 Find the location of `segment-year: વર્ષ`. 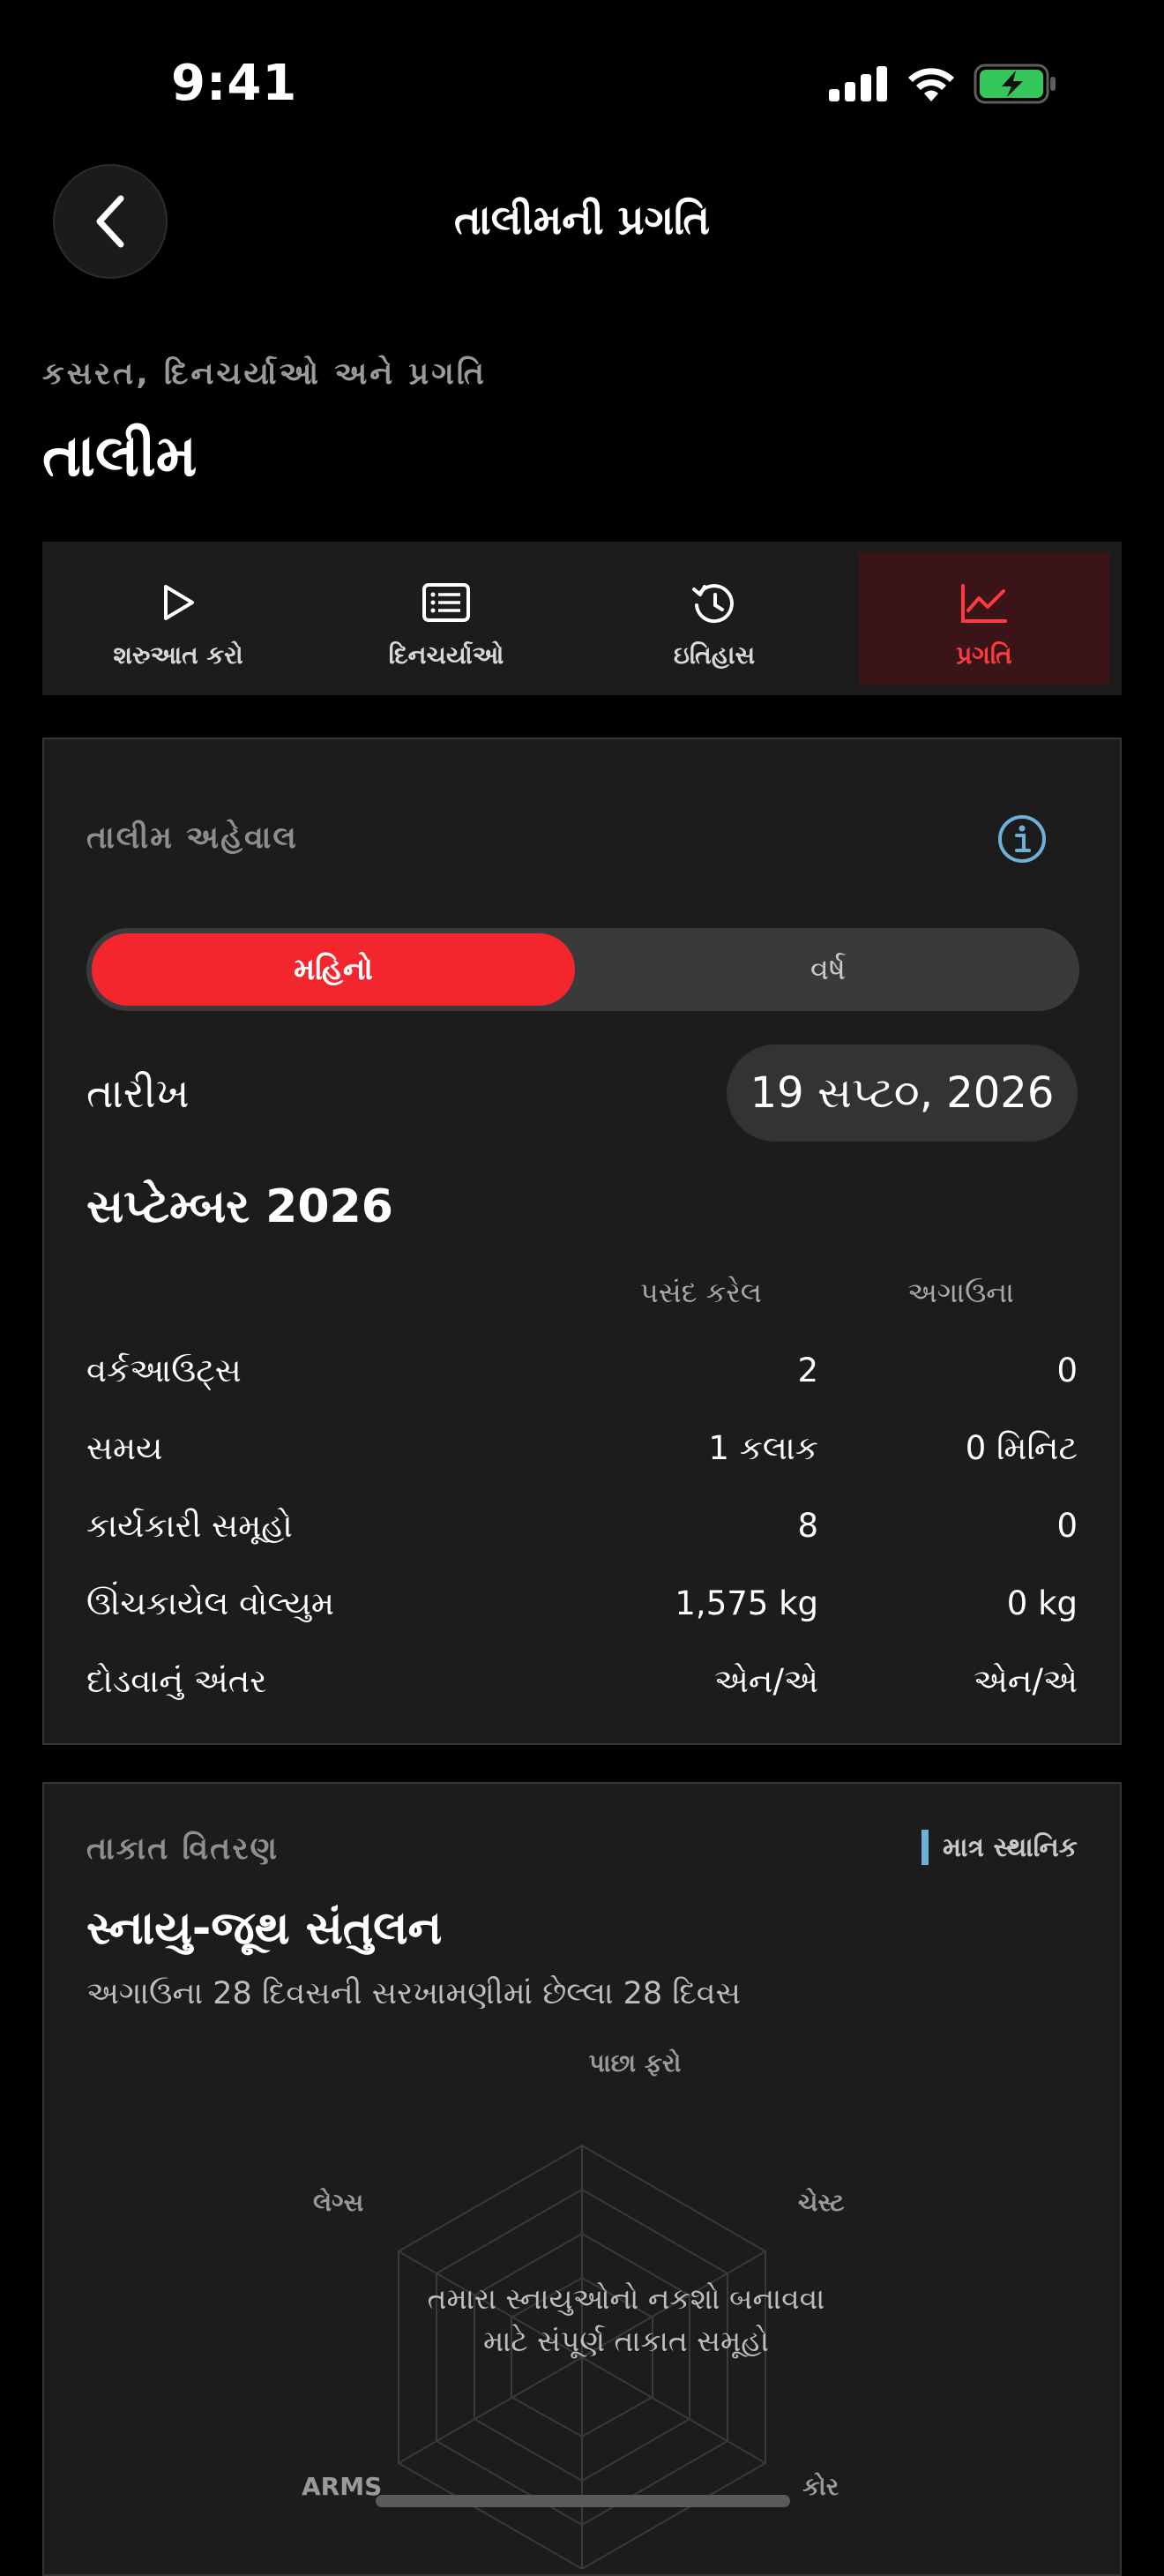

segment-year: વર્ષ is located at coordinates (828, 970).